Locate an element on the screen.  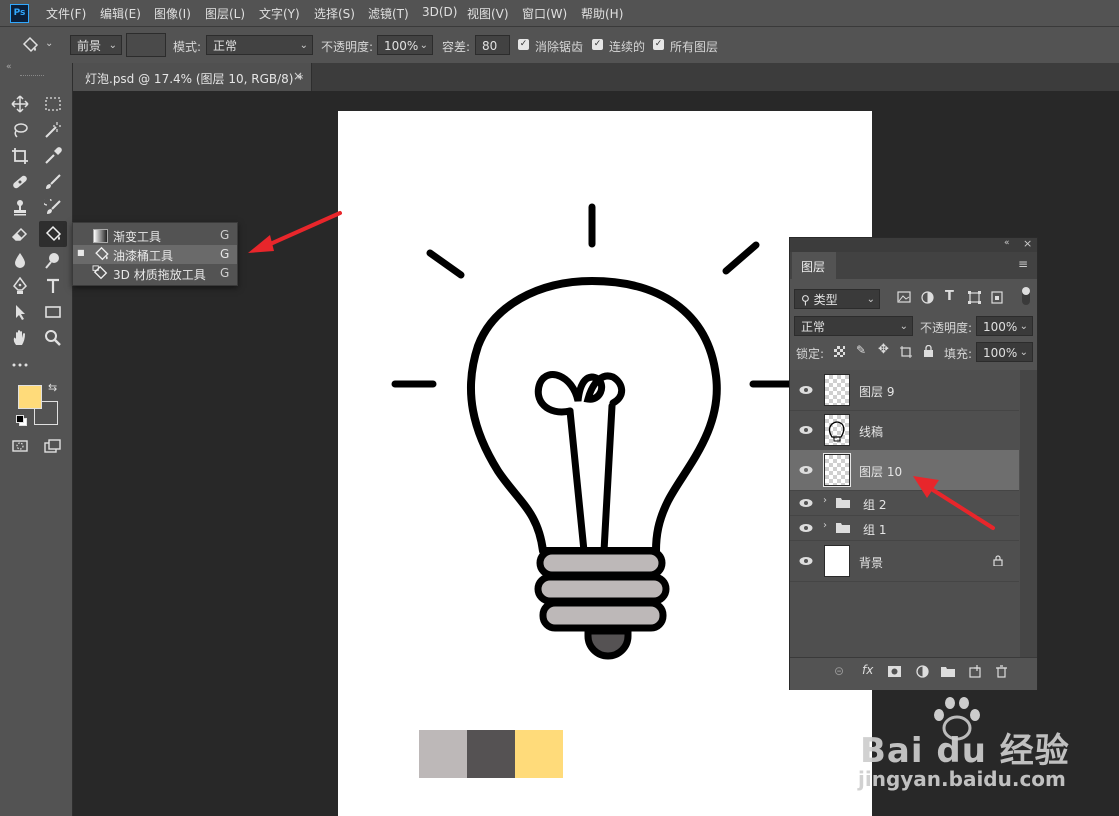
delete-layer-icon is located at coordinates (1001, 671).